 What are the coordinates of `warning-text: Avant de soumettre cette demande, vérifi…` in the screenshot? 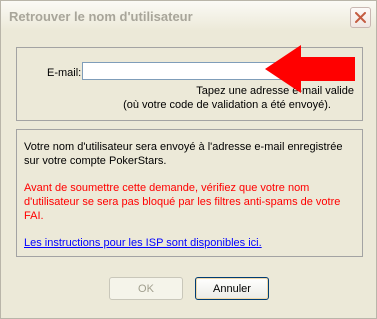 It's located at (182, 202).